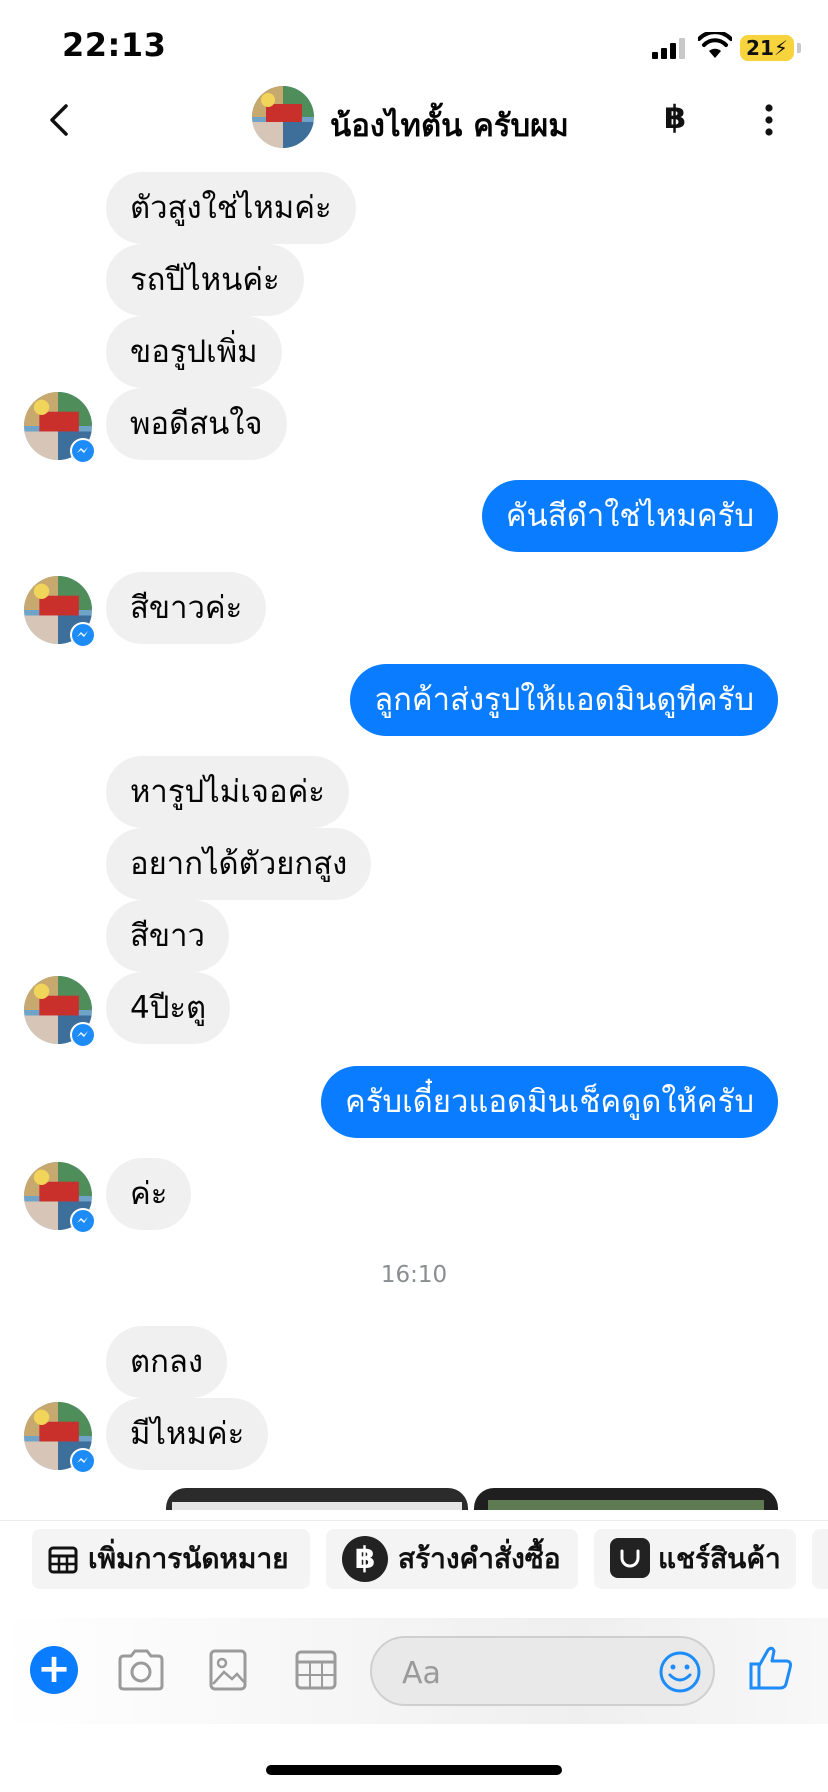 This screenshot has height=1792, width=828. Describe the element at coordinates (186, 608) in the screenshot. I see `incoming-message: สีขาวค่ะ` at that location.